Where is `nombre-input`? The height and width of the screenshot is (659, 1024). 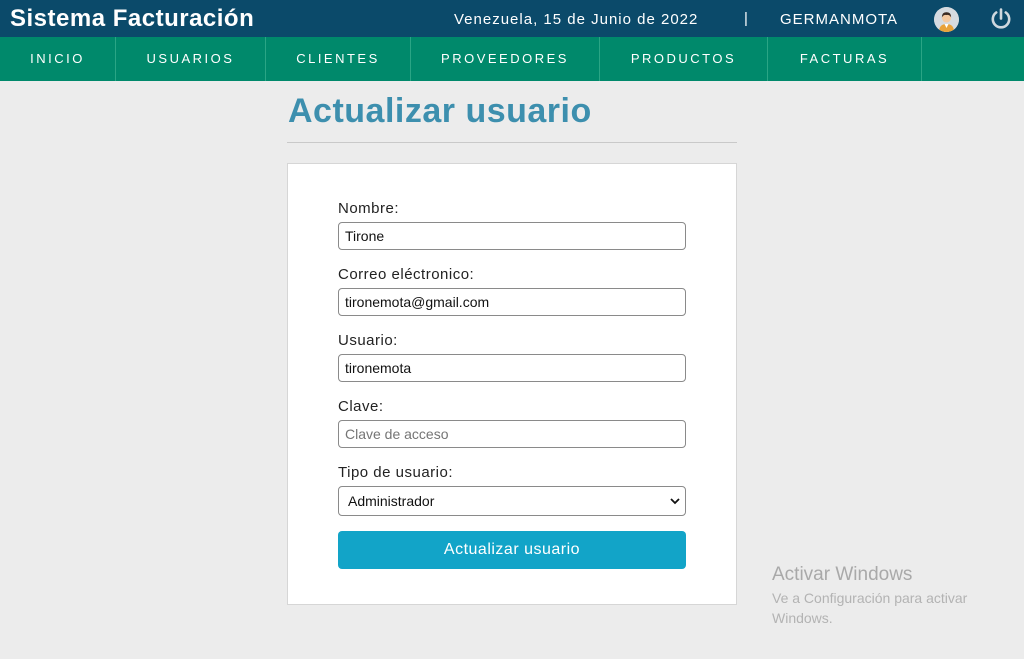
nombre-input is located at coordinates (512, 236).